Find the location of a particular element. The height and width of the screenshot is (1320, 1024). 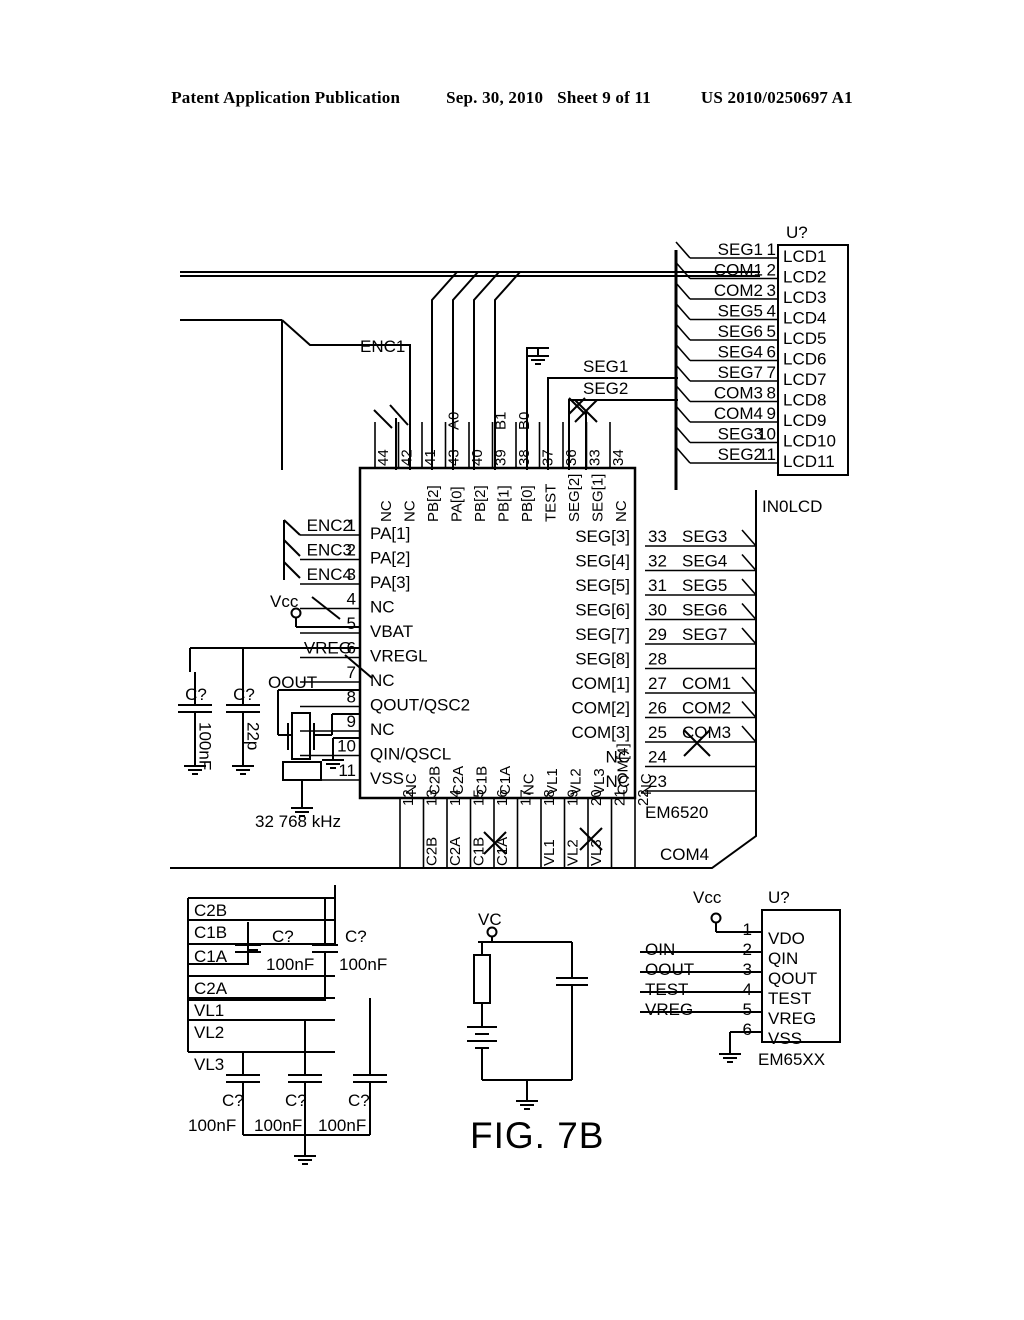

lcd-label-lcd6: LCD6 is located at coordinates (804, 359).